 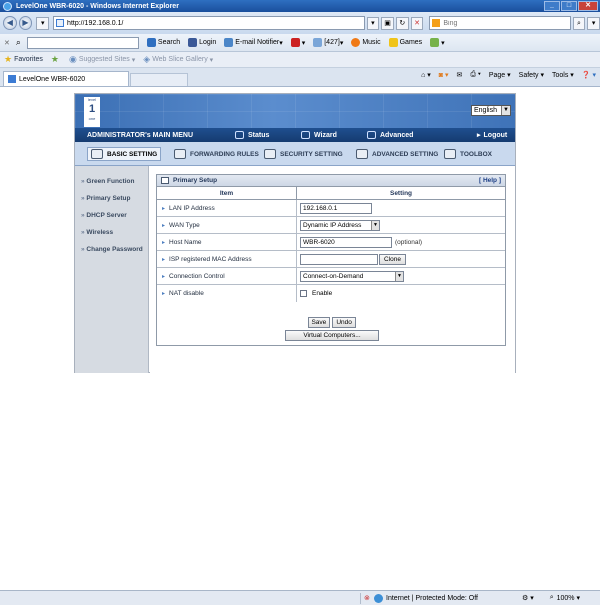 I want to click on table-row: LAN IP Address 192.168.0.1, so click(x=331, y=208).